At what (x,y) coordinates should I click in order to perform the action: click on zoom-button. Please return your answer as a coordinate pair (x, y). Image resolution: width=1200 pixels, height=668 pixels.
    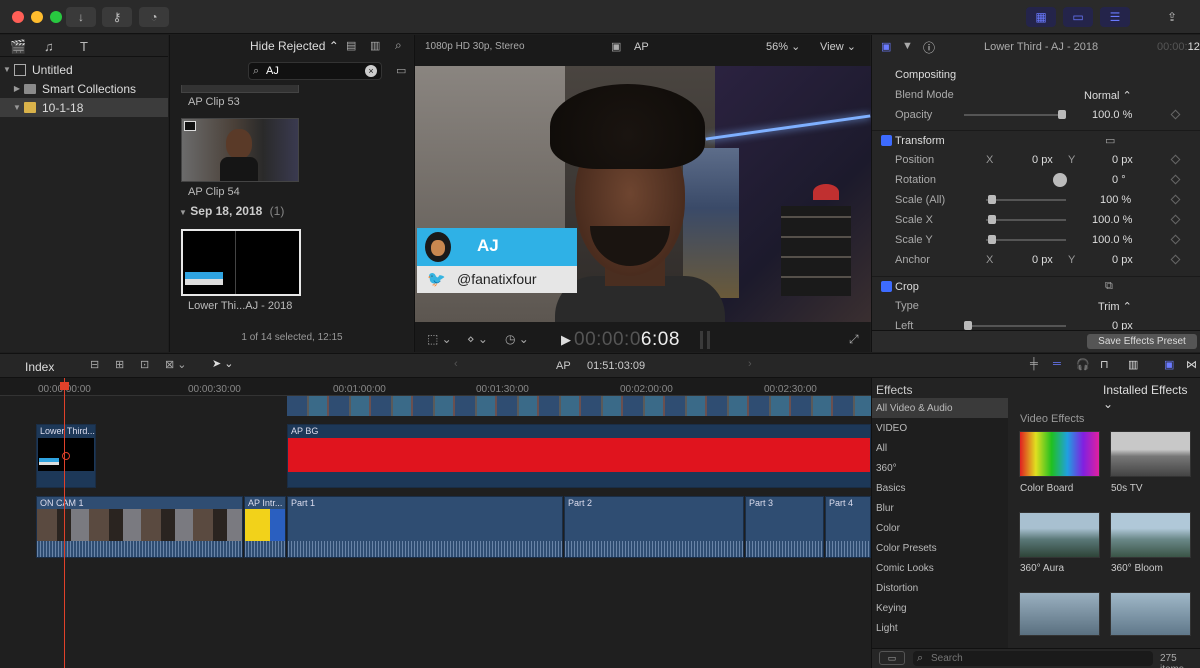
    Looking at the image, I should click on (56, 17).